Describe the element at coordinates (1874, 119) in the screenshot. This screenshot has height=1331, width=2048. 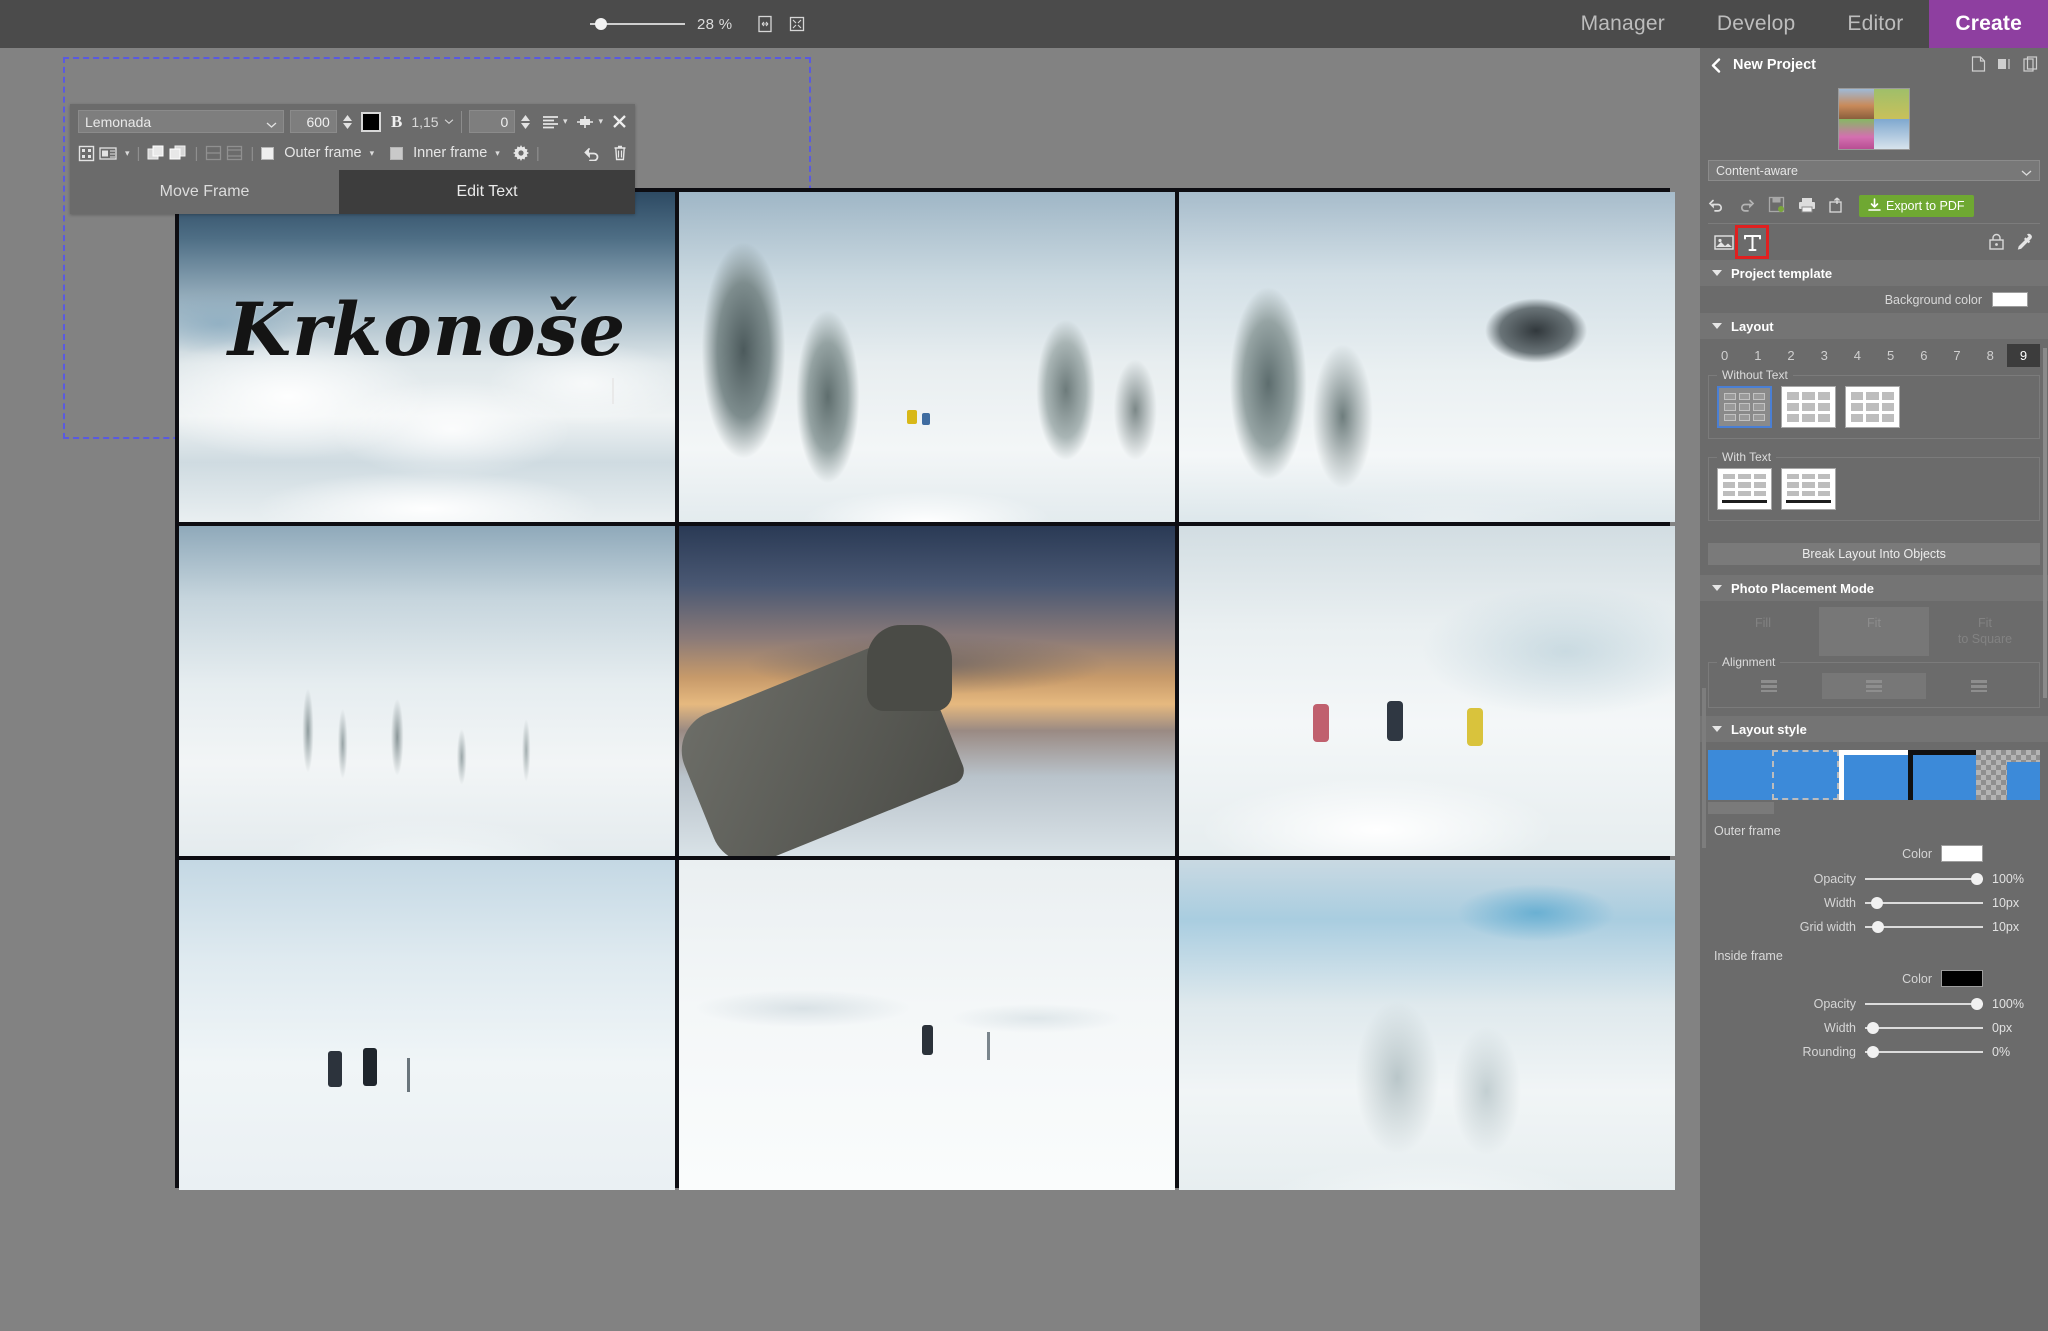
I see `project-thumbnail` at that location.